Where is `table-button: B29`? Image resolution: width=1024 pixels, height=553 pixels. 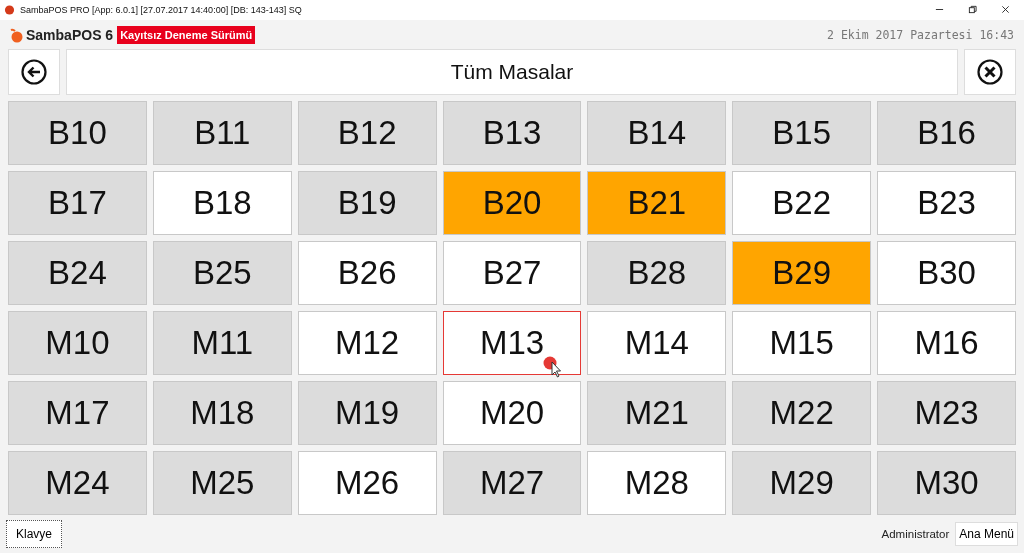 table-button: B29 is located at coordinates (802, 273).